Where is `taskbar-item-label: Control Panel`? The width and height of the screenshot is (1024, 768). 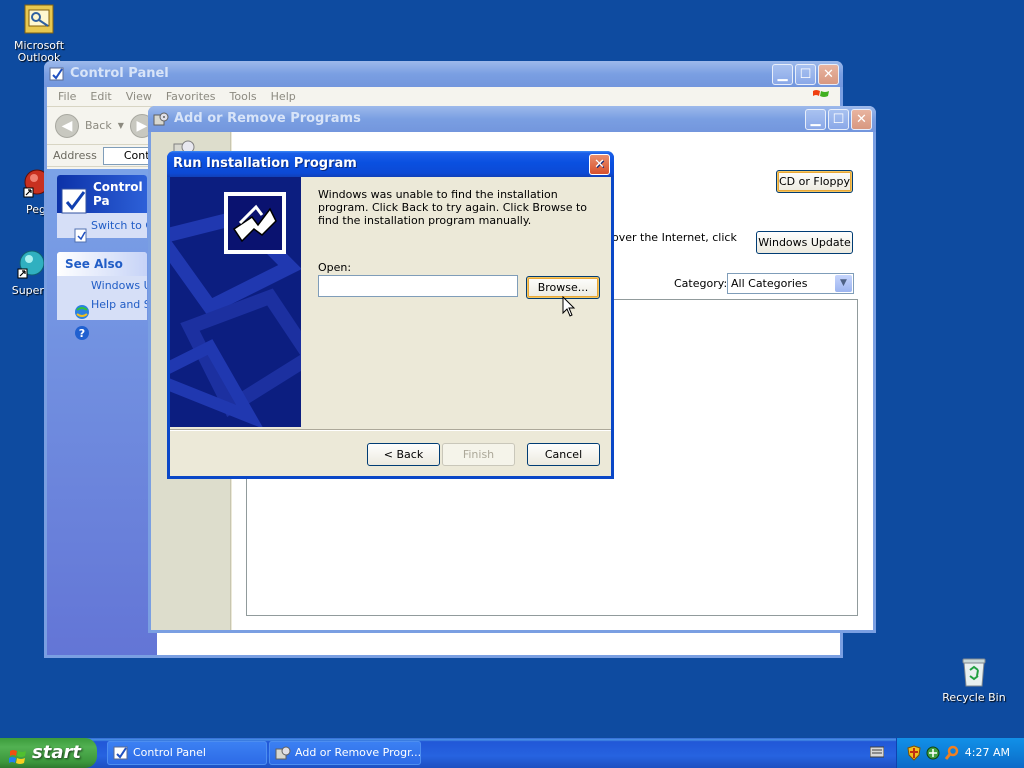
taskbar-item-label: Control Panel is located at coordinates (169, 752).